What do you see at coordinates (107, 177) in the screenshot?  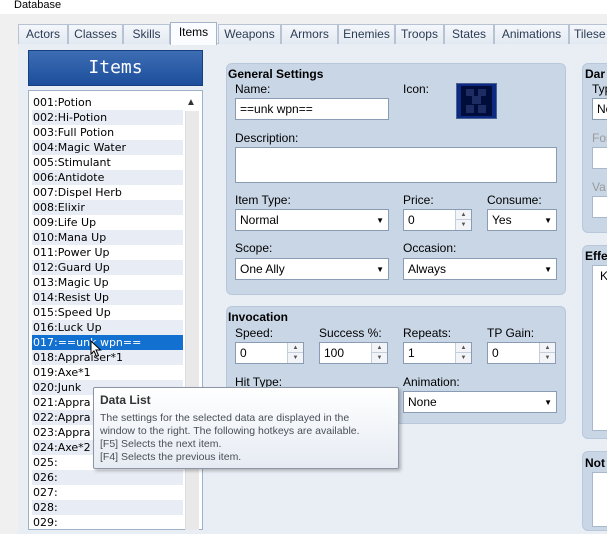 I see `list-item: 006:Antidote` at bounding box center [107, 177].